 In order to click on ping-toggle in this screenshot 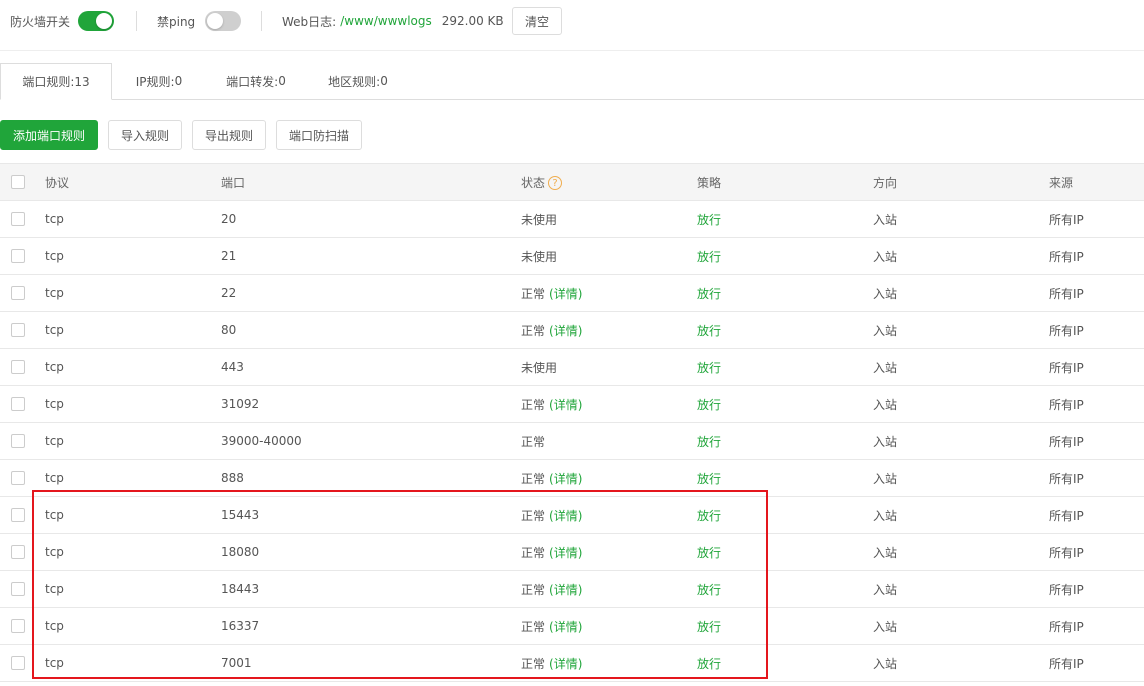, I will do `click(223, 21)`.